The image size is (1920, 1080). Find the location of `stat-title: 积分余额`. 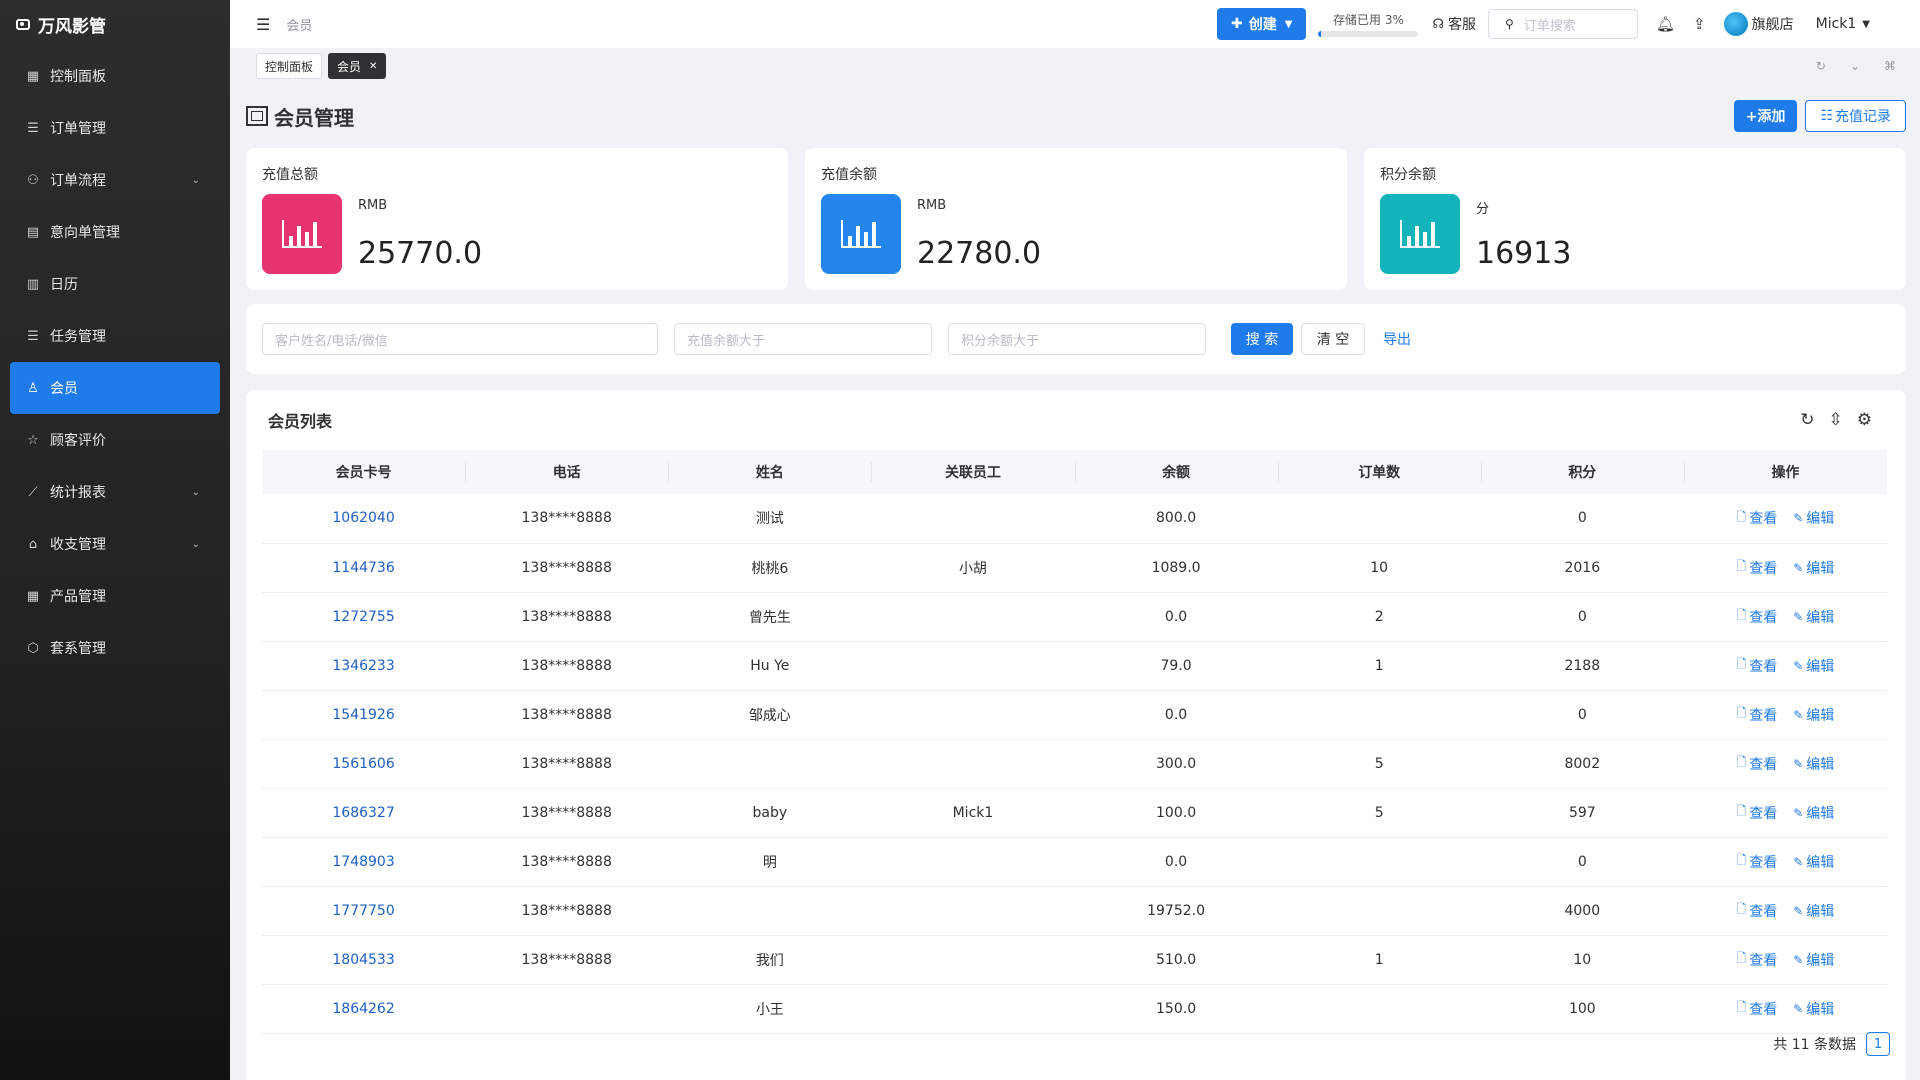

stat-title: 积分余额 is located at coordinates (1408, 175).